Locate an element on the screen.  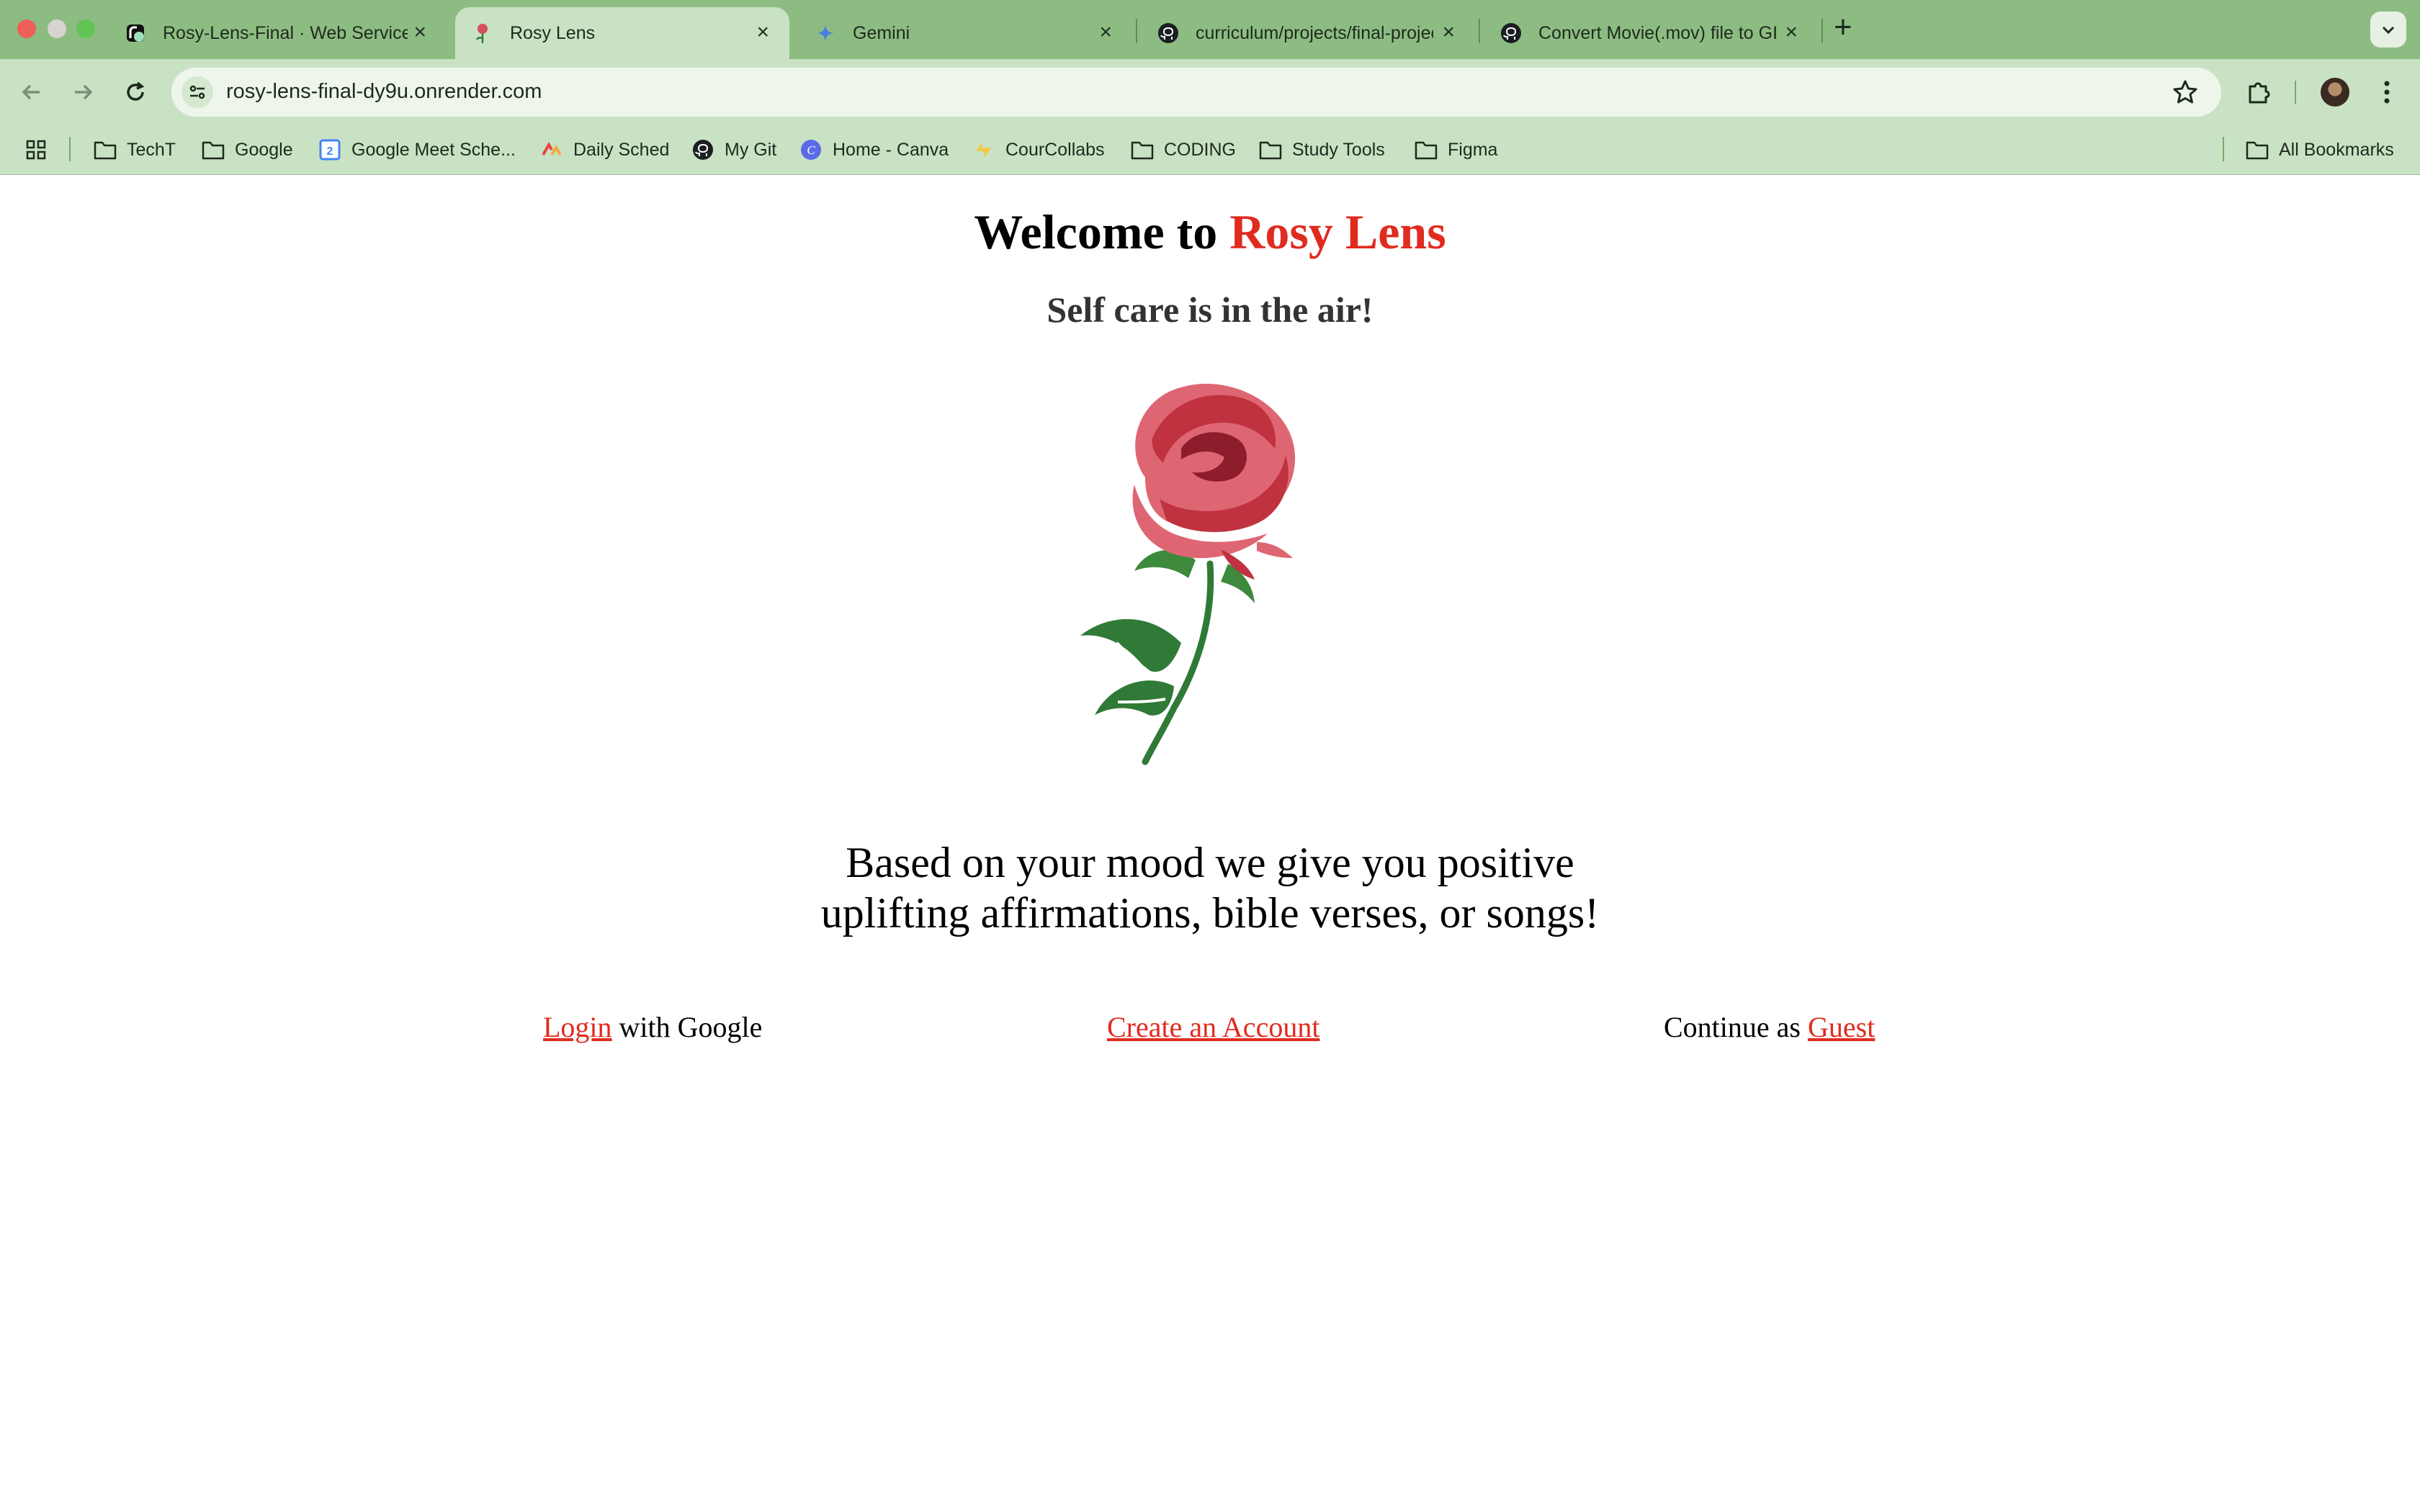
bookmark-figma: Figma is located at coordinates (1456, 149).